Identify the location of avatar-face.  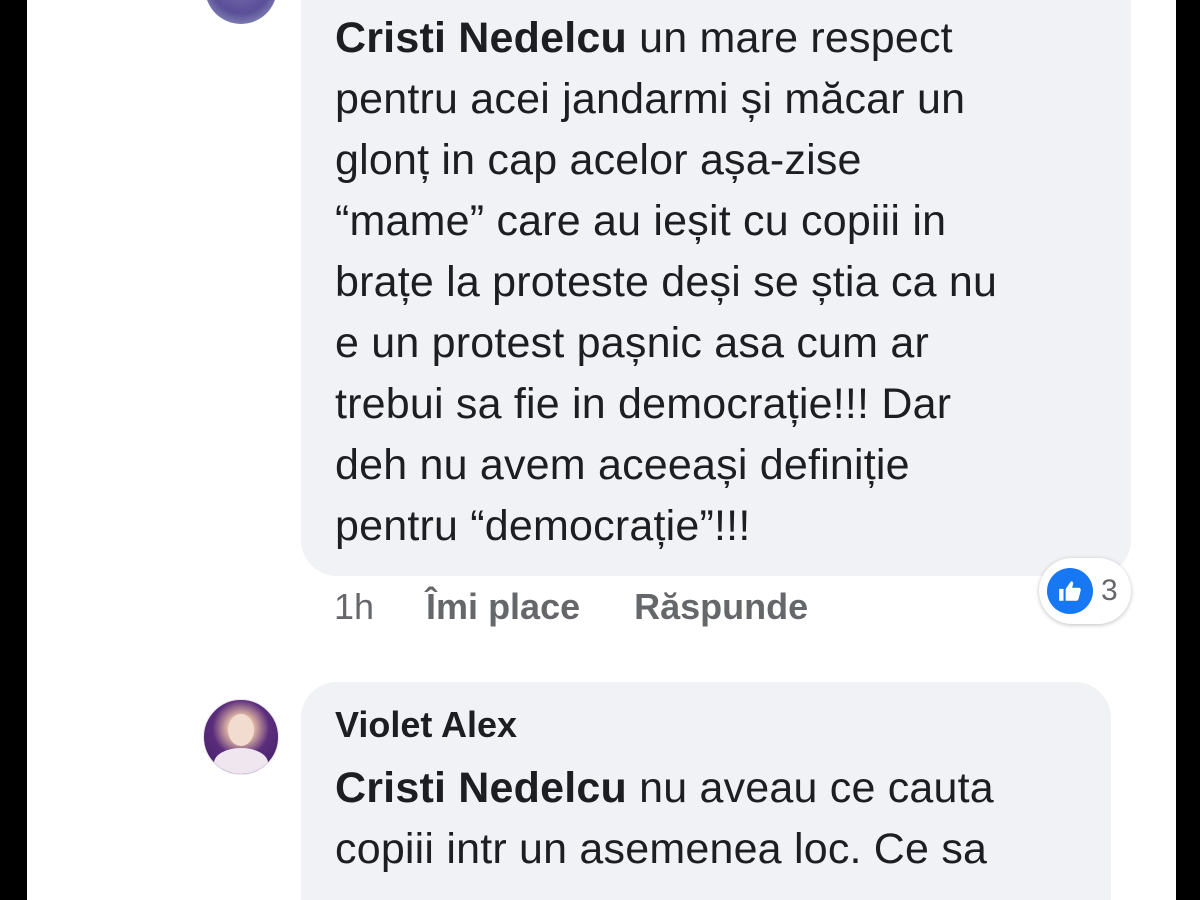
(241, 730).